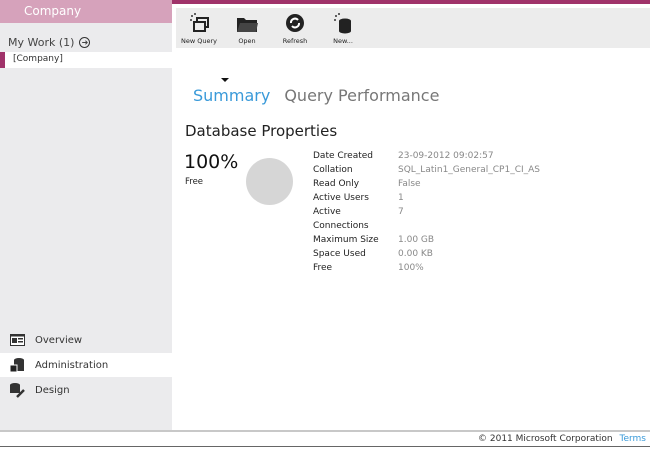  Describe the element at coordinates (17, 340) in the screenshot. I see `overview-icon` at that location.